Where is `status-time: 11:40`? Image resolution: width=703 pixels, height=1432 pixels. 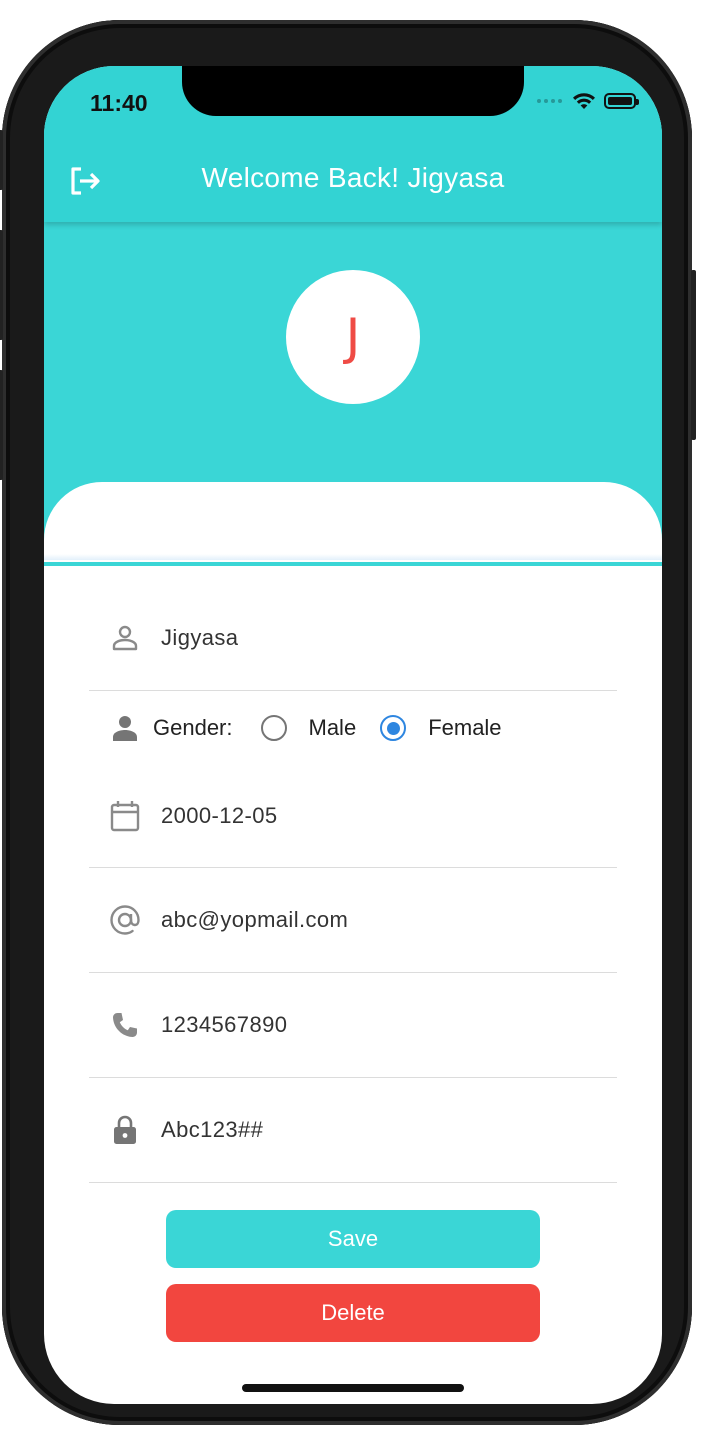
status-time: 11:40 is located at coordinates (119, 103).